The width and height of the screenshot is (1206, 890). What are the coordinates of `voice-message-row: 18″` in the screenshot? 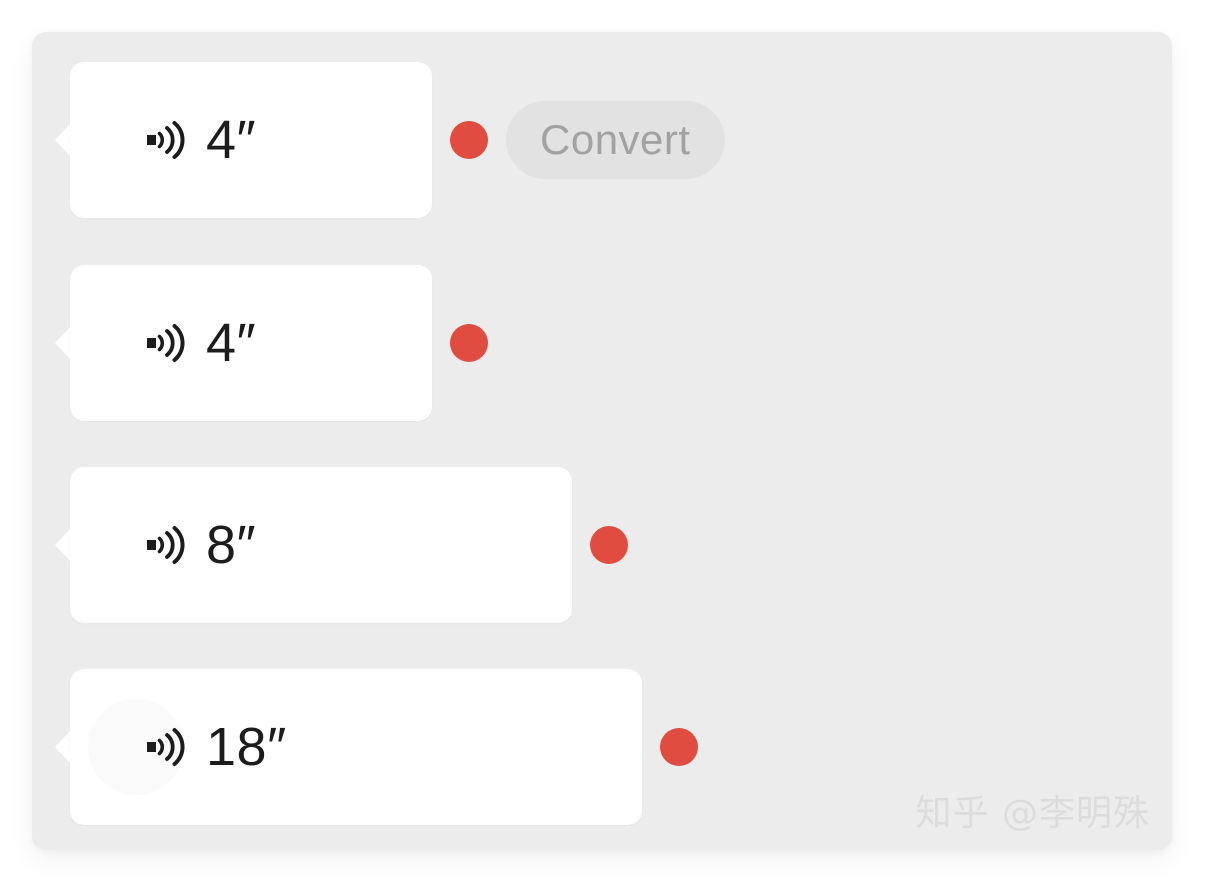 It's located at (365, 747).